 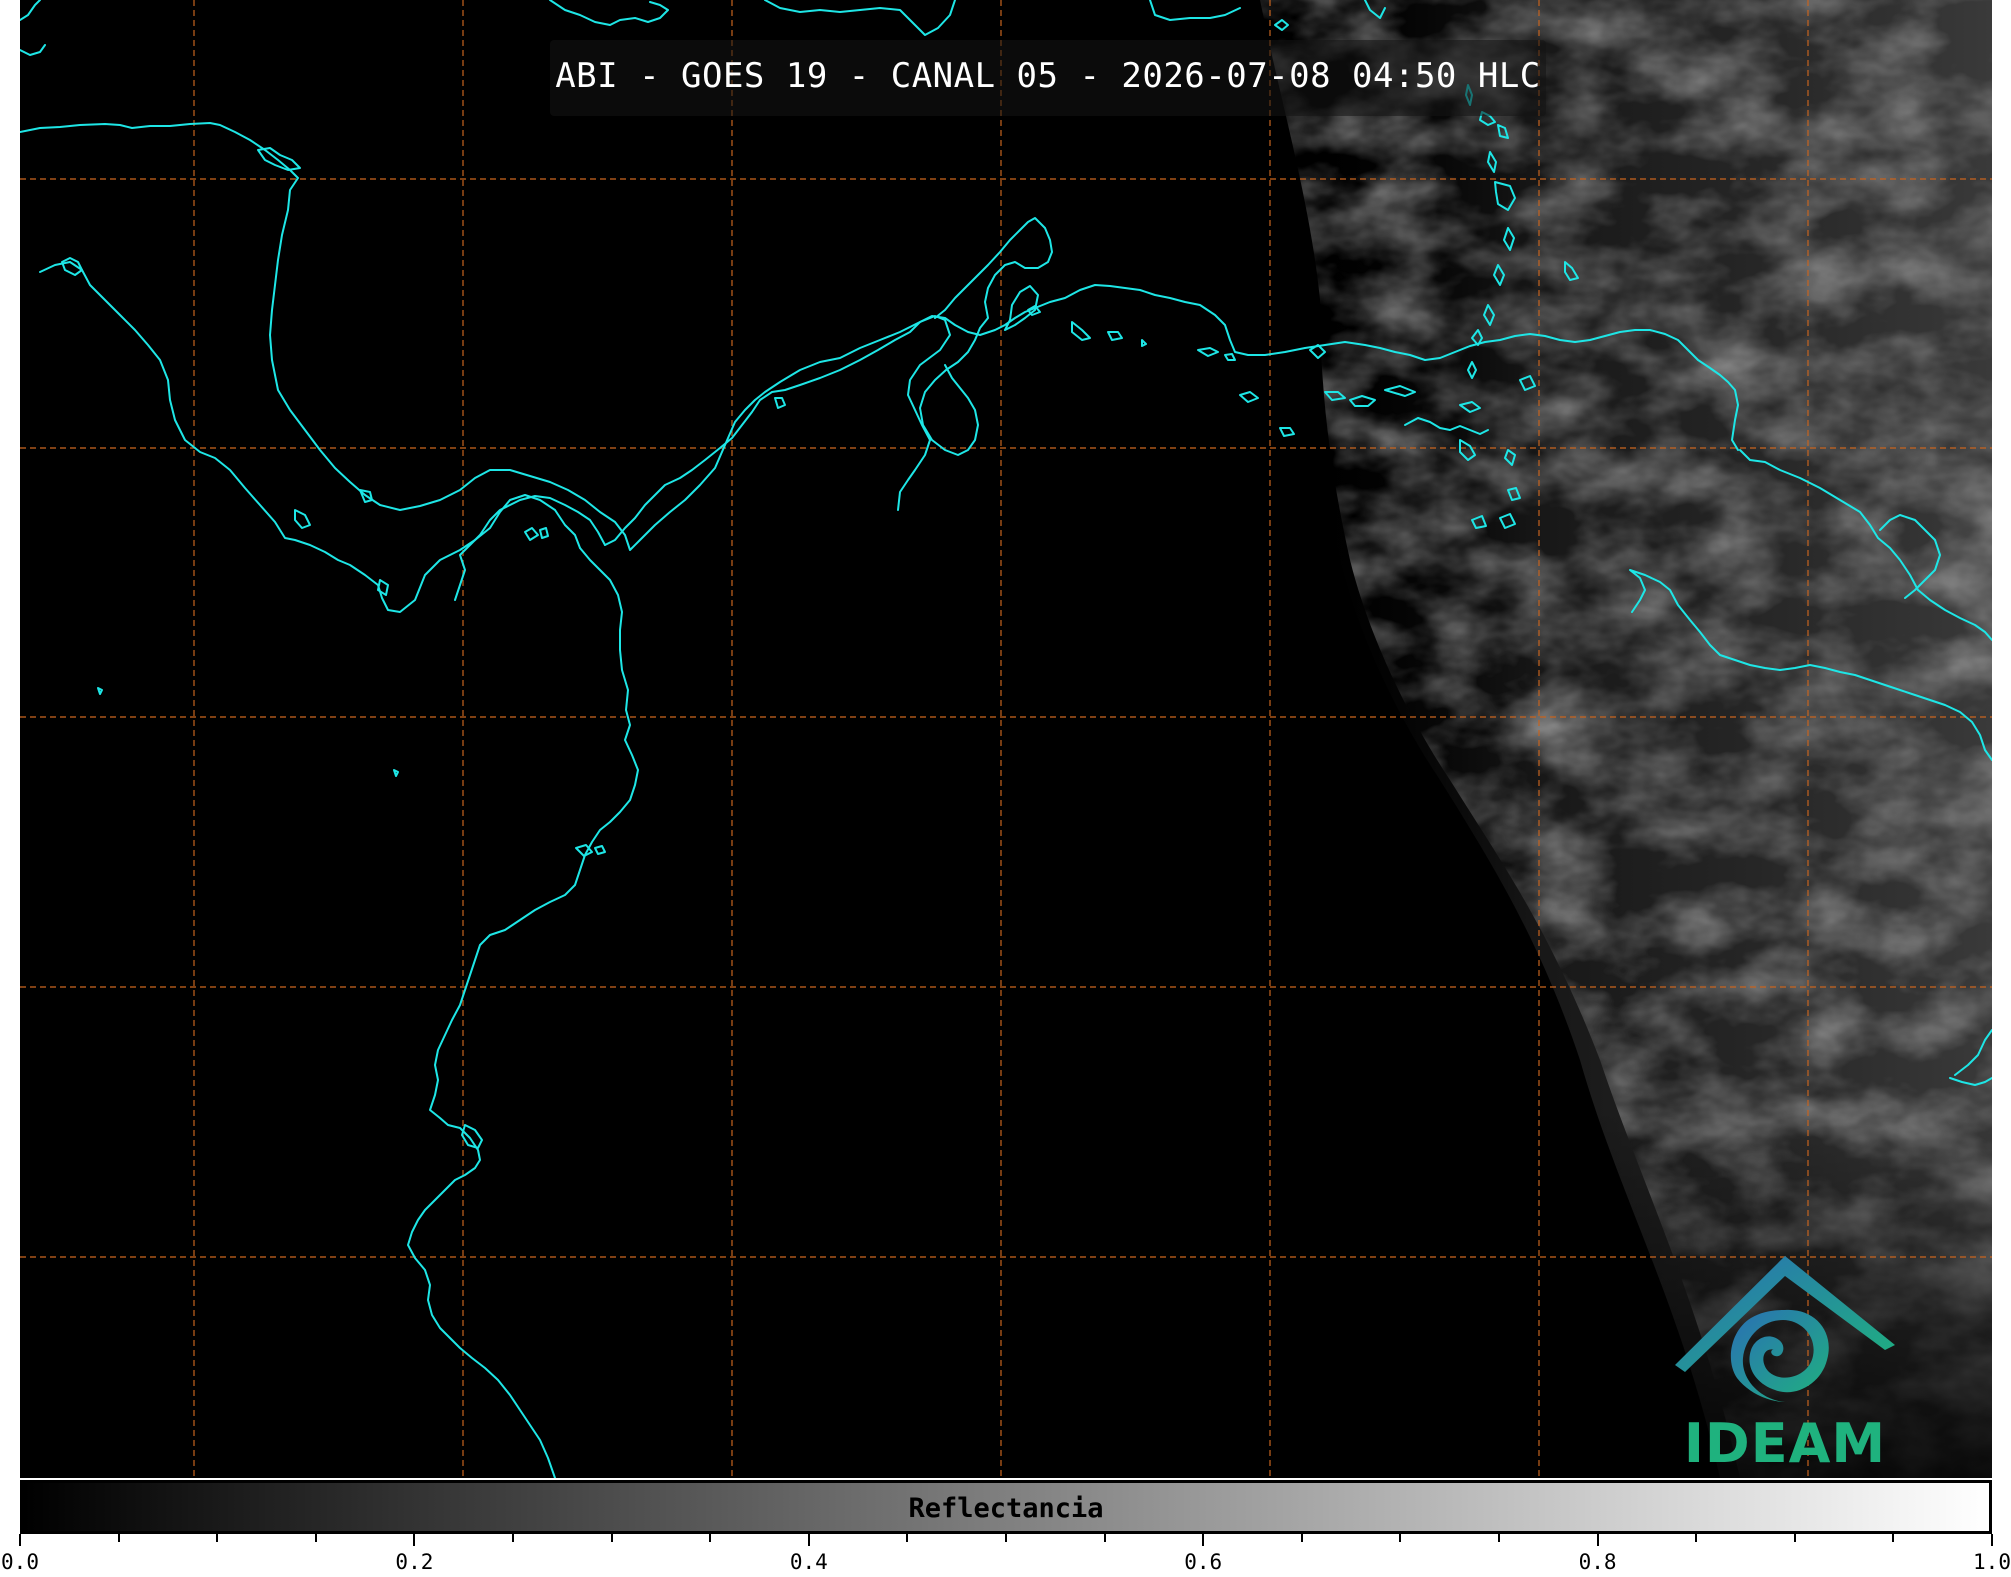 I want to click on coastline-panama, so click(x=530, y=548).